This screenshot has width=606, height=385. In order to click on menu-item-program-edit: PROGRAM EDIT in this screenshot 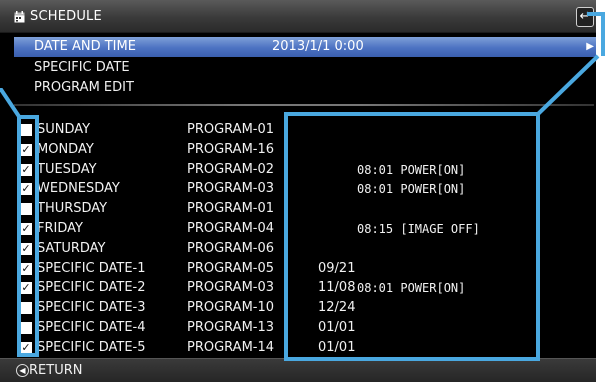, I will do `click(305, 88)`.